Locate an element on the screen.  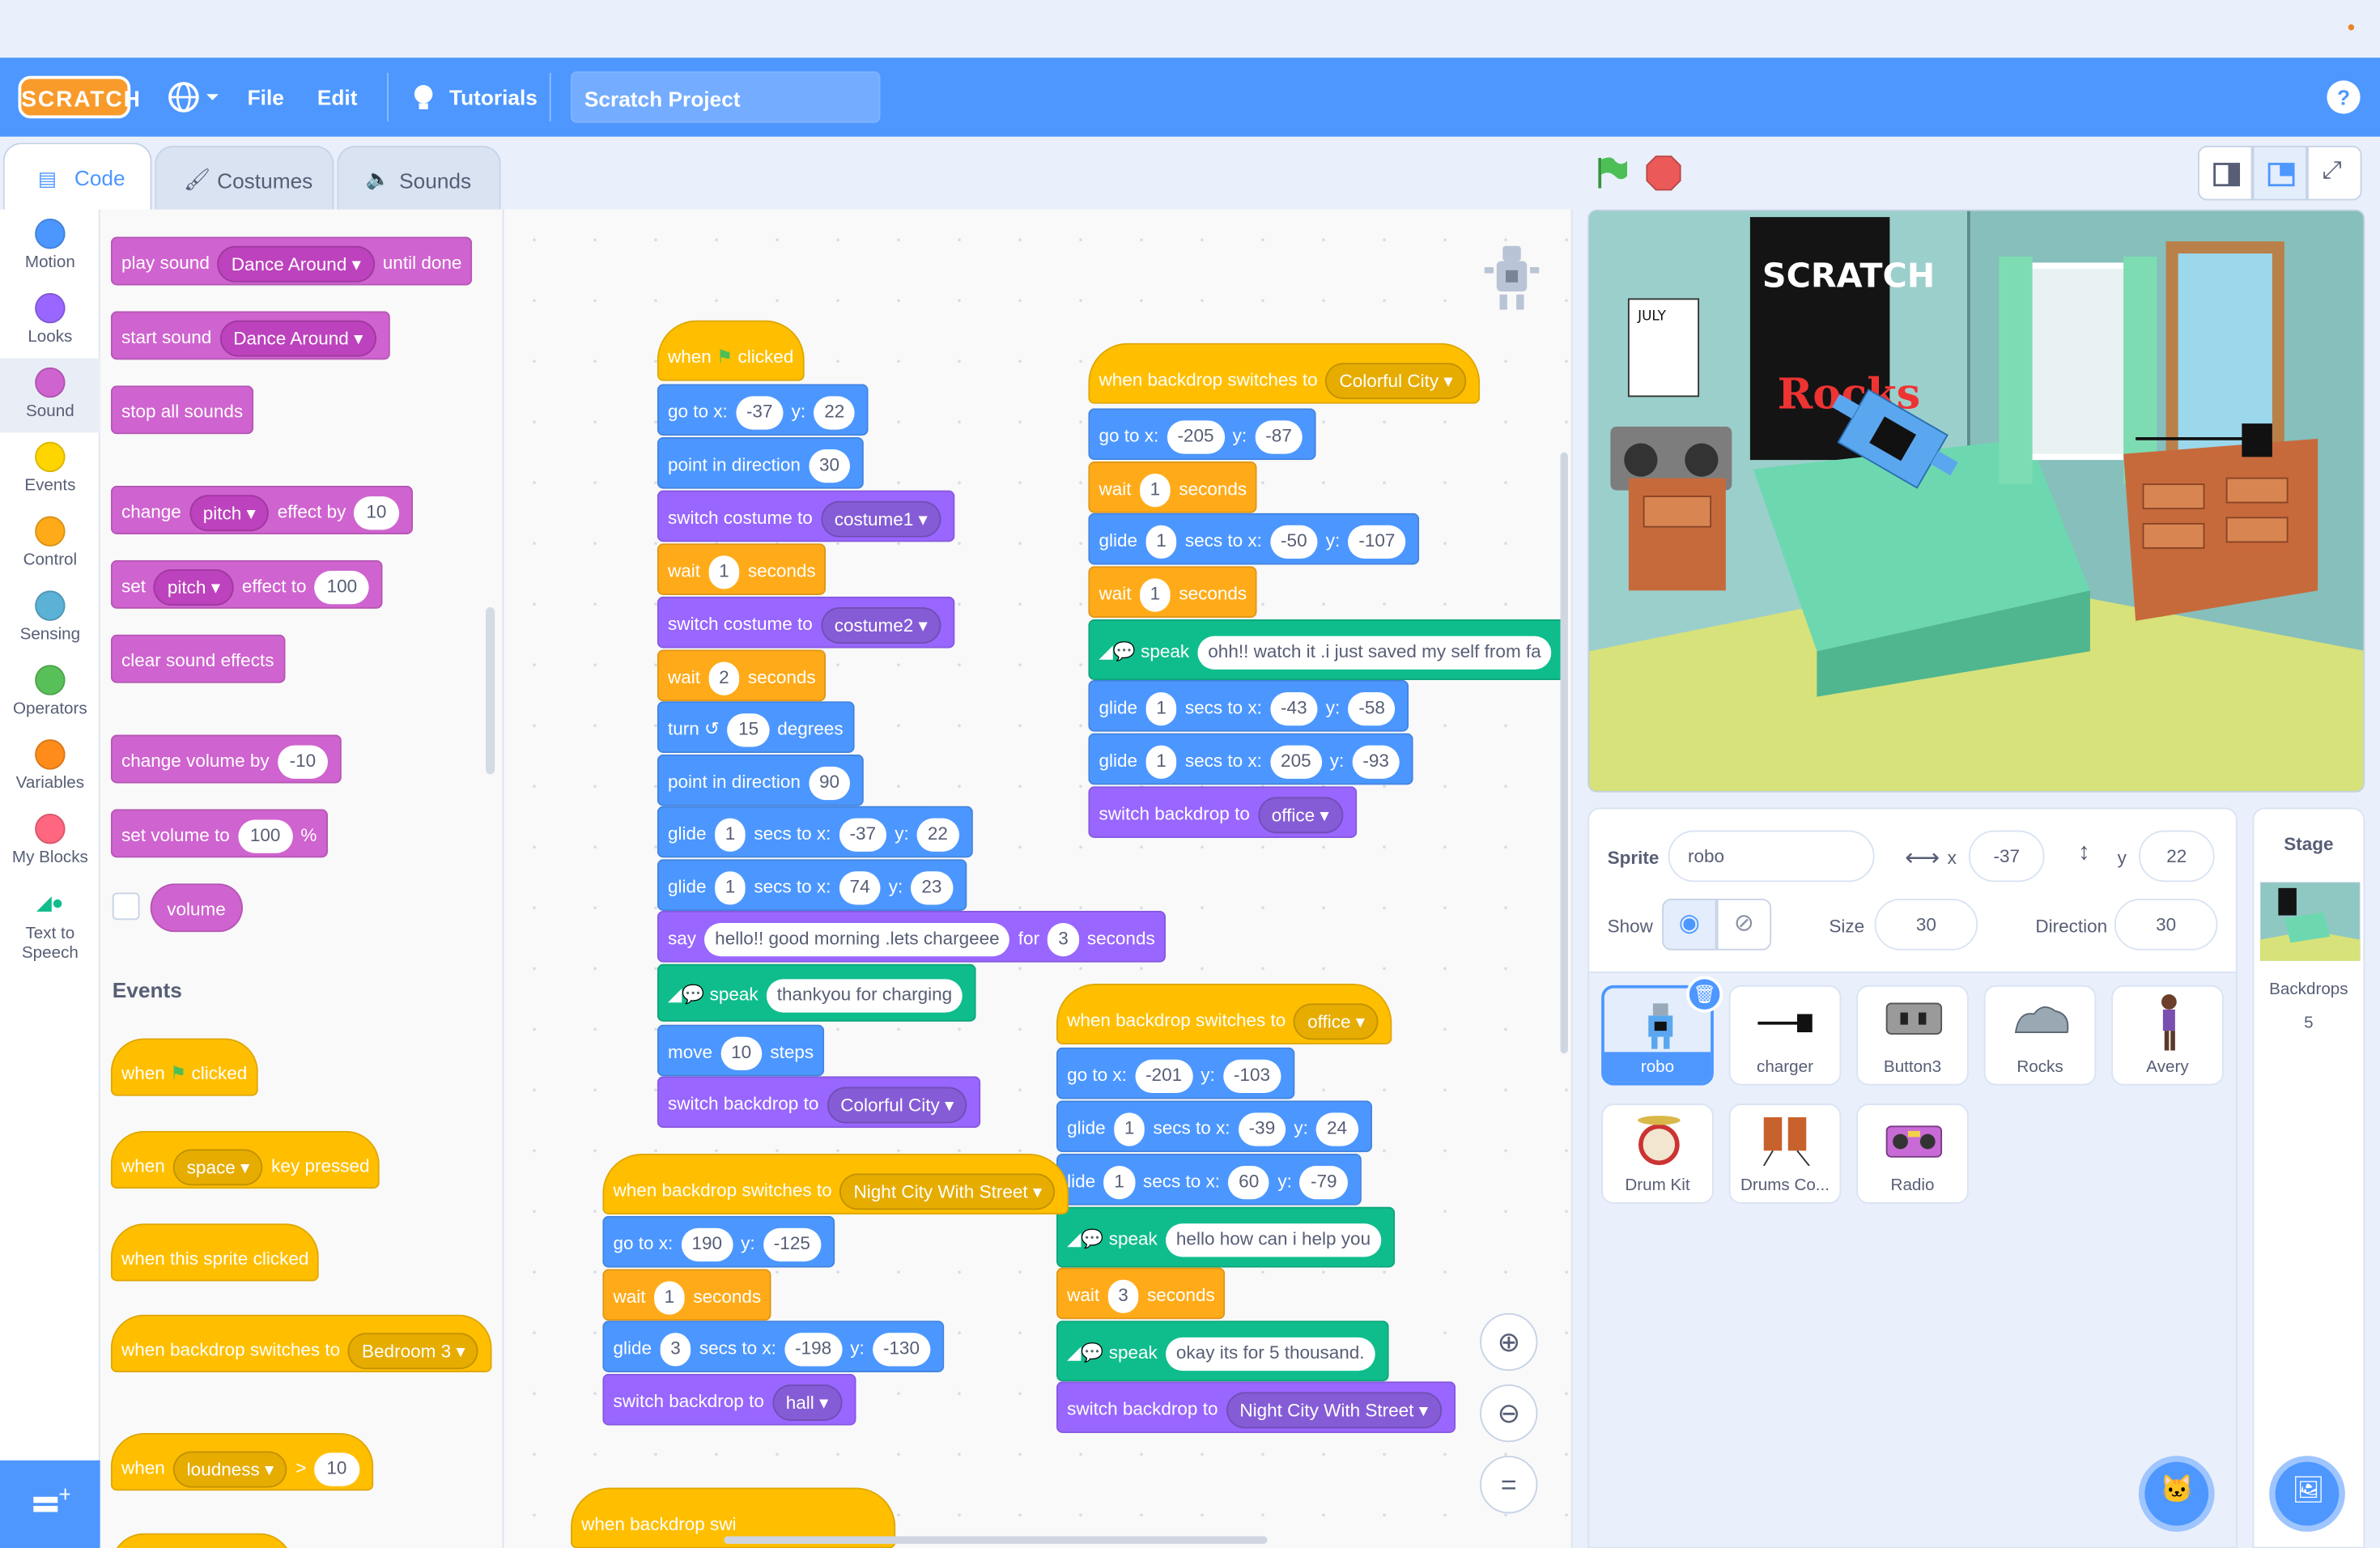
glide-block: glide 1 secs to x: -37 y: 22 is located at coordinates (815, 832).